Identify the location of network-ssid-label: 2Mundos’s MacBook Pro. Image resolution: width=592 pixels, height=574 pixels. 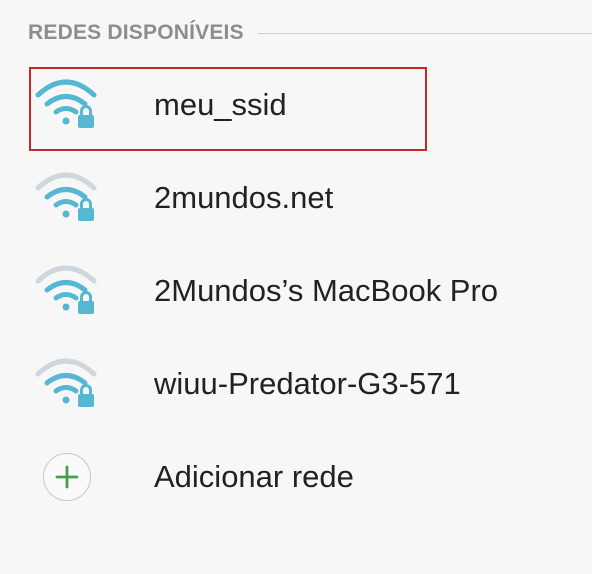
(326, 290).